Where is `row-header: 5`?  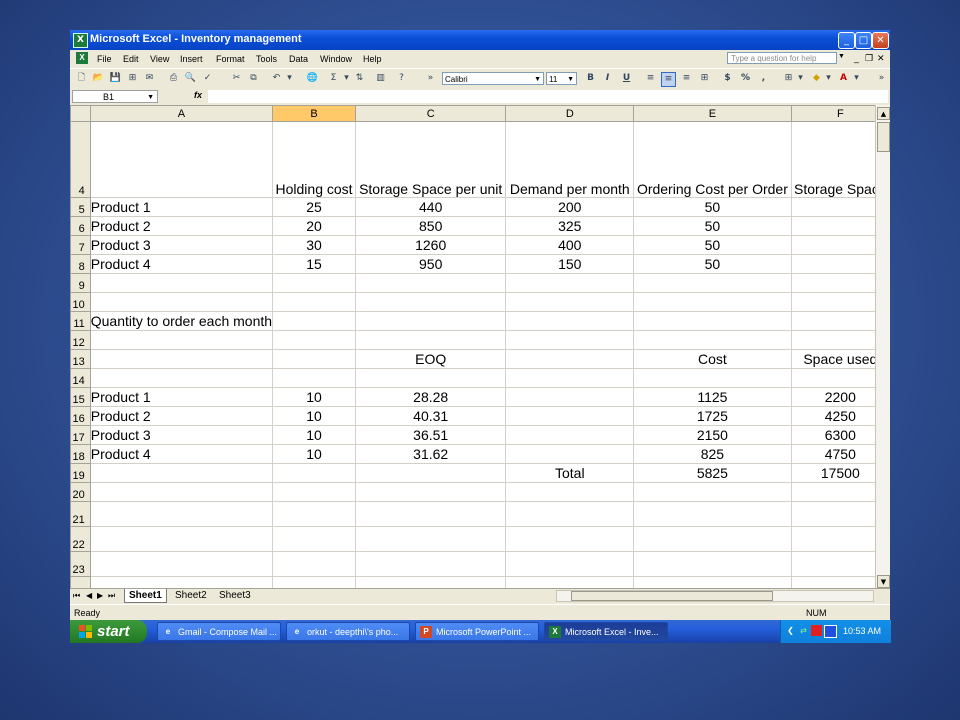
row-header: 5 is located at coordinates (80, 207).